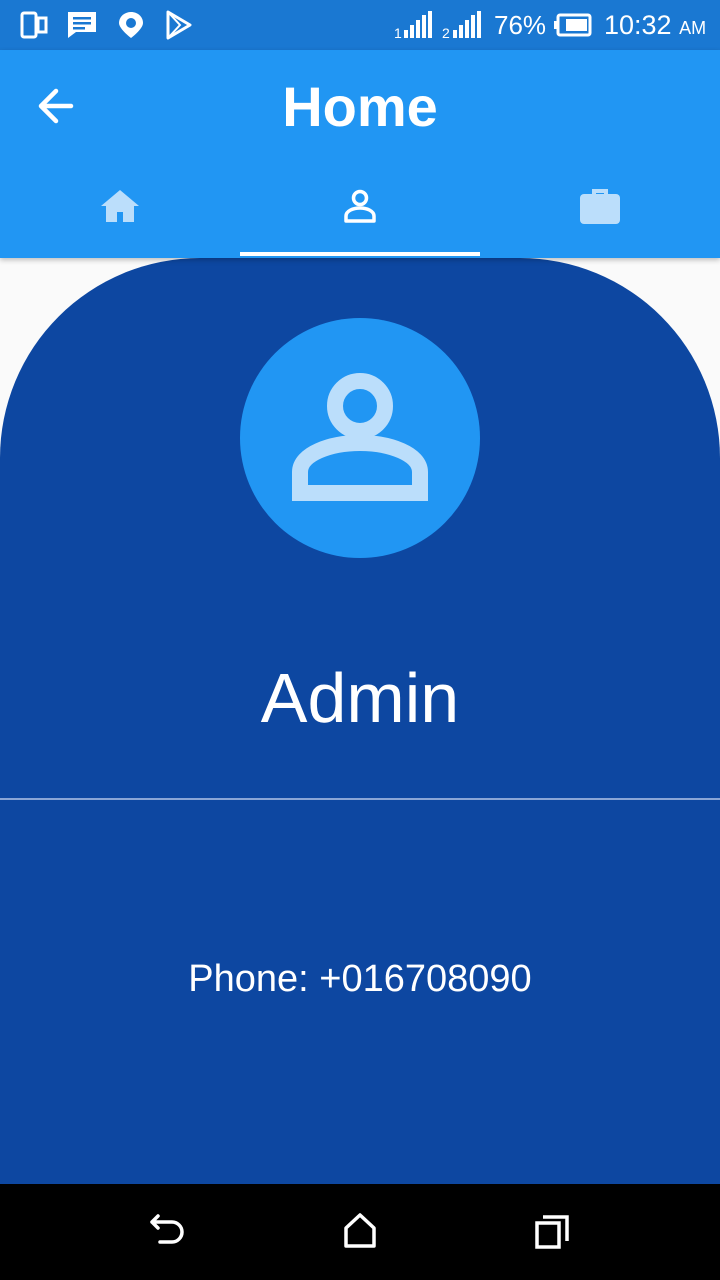 The height and width of the screenshot is (1280, 720). I want to click on arrow-back-icon, so click(56, 106).